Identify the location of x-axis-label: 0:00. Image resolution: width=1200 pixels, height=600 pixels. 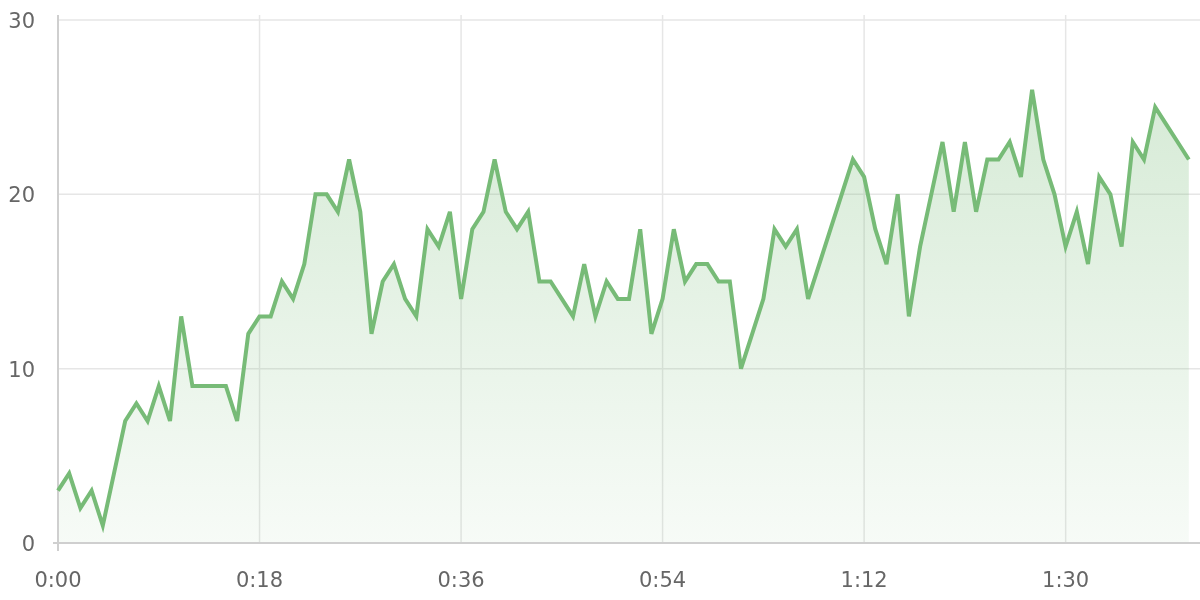
(58, 580).